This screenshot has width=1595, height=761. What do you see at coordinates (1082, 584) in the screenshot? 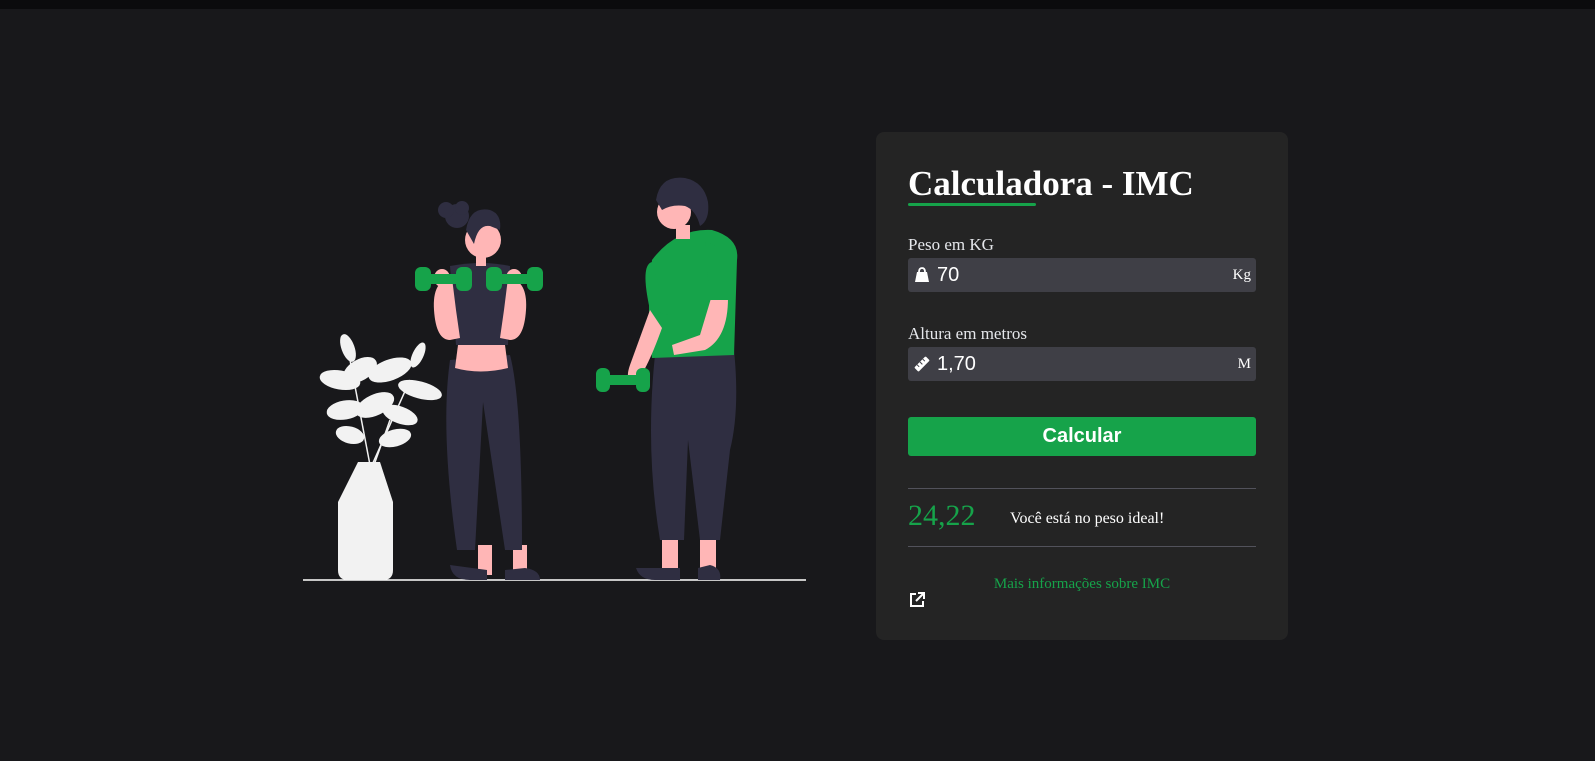
I see `more-info-link: Mais informações sobre IMC` at bounding box center [1082, 584].